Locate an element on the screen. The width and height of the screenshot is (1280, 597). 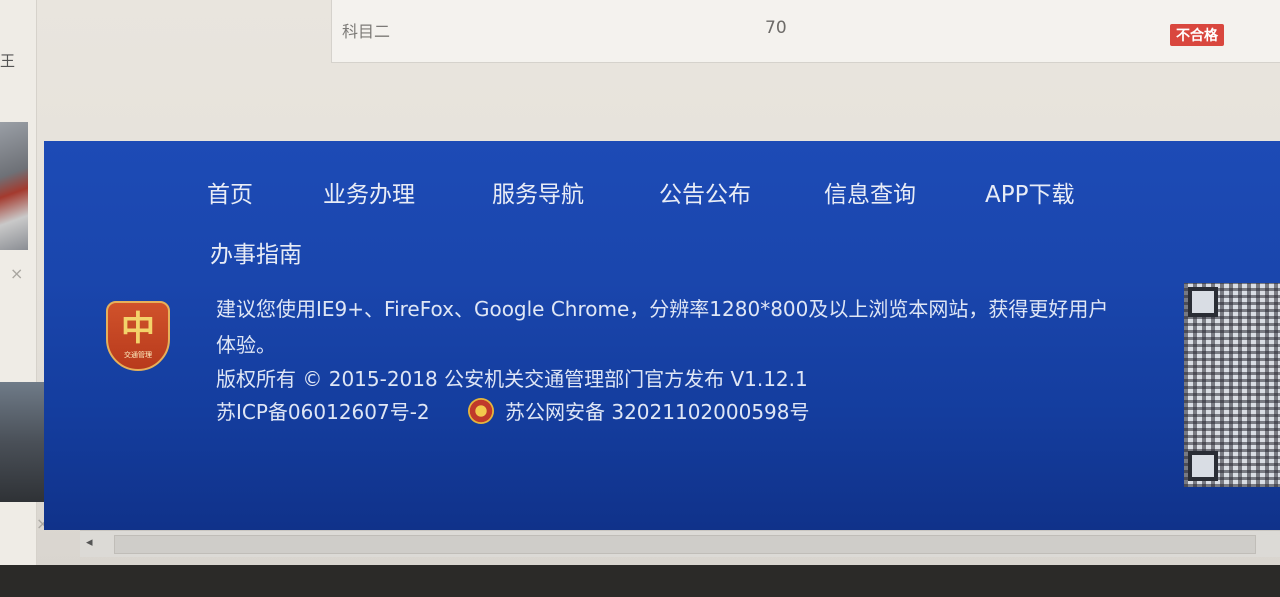
left-side-panel: 王 × × is located at coordinates (26, 282).